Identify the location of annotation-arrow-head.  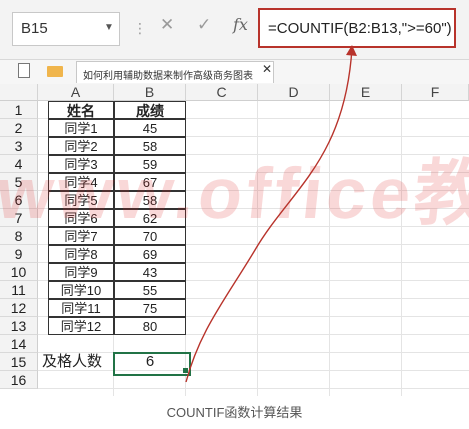
(351, 50).